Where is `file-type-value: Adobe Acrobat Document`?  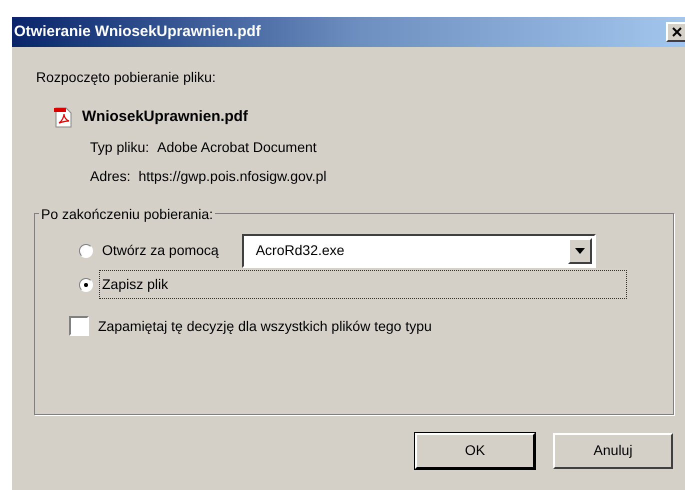 file-type-value: Adobe Acrobat Document is located at coordinates (237, 147).